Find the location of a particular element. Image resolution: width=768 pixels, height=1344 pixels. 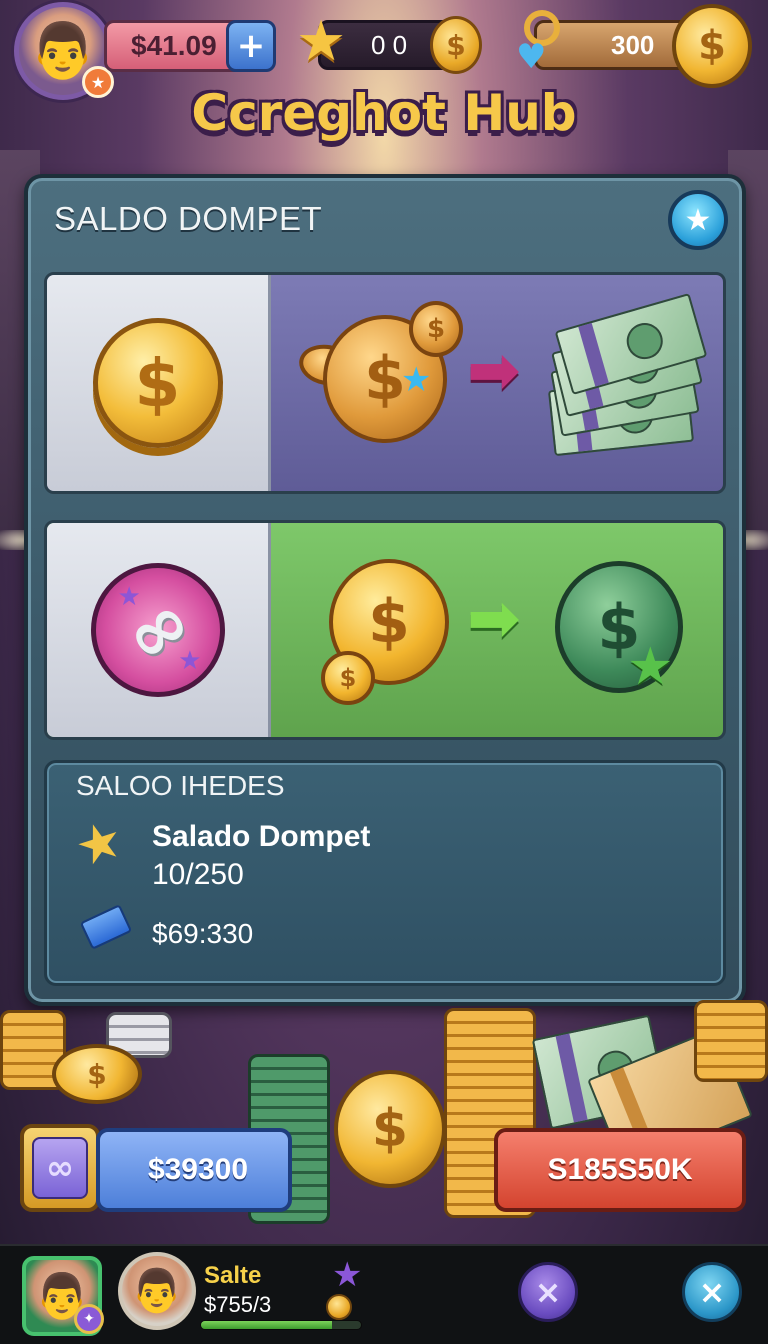

close-button: × is located at coordinates (712, 1292).